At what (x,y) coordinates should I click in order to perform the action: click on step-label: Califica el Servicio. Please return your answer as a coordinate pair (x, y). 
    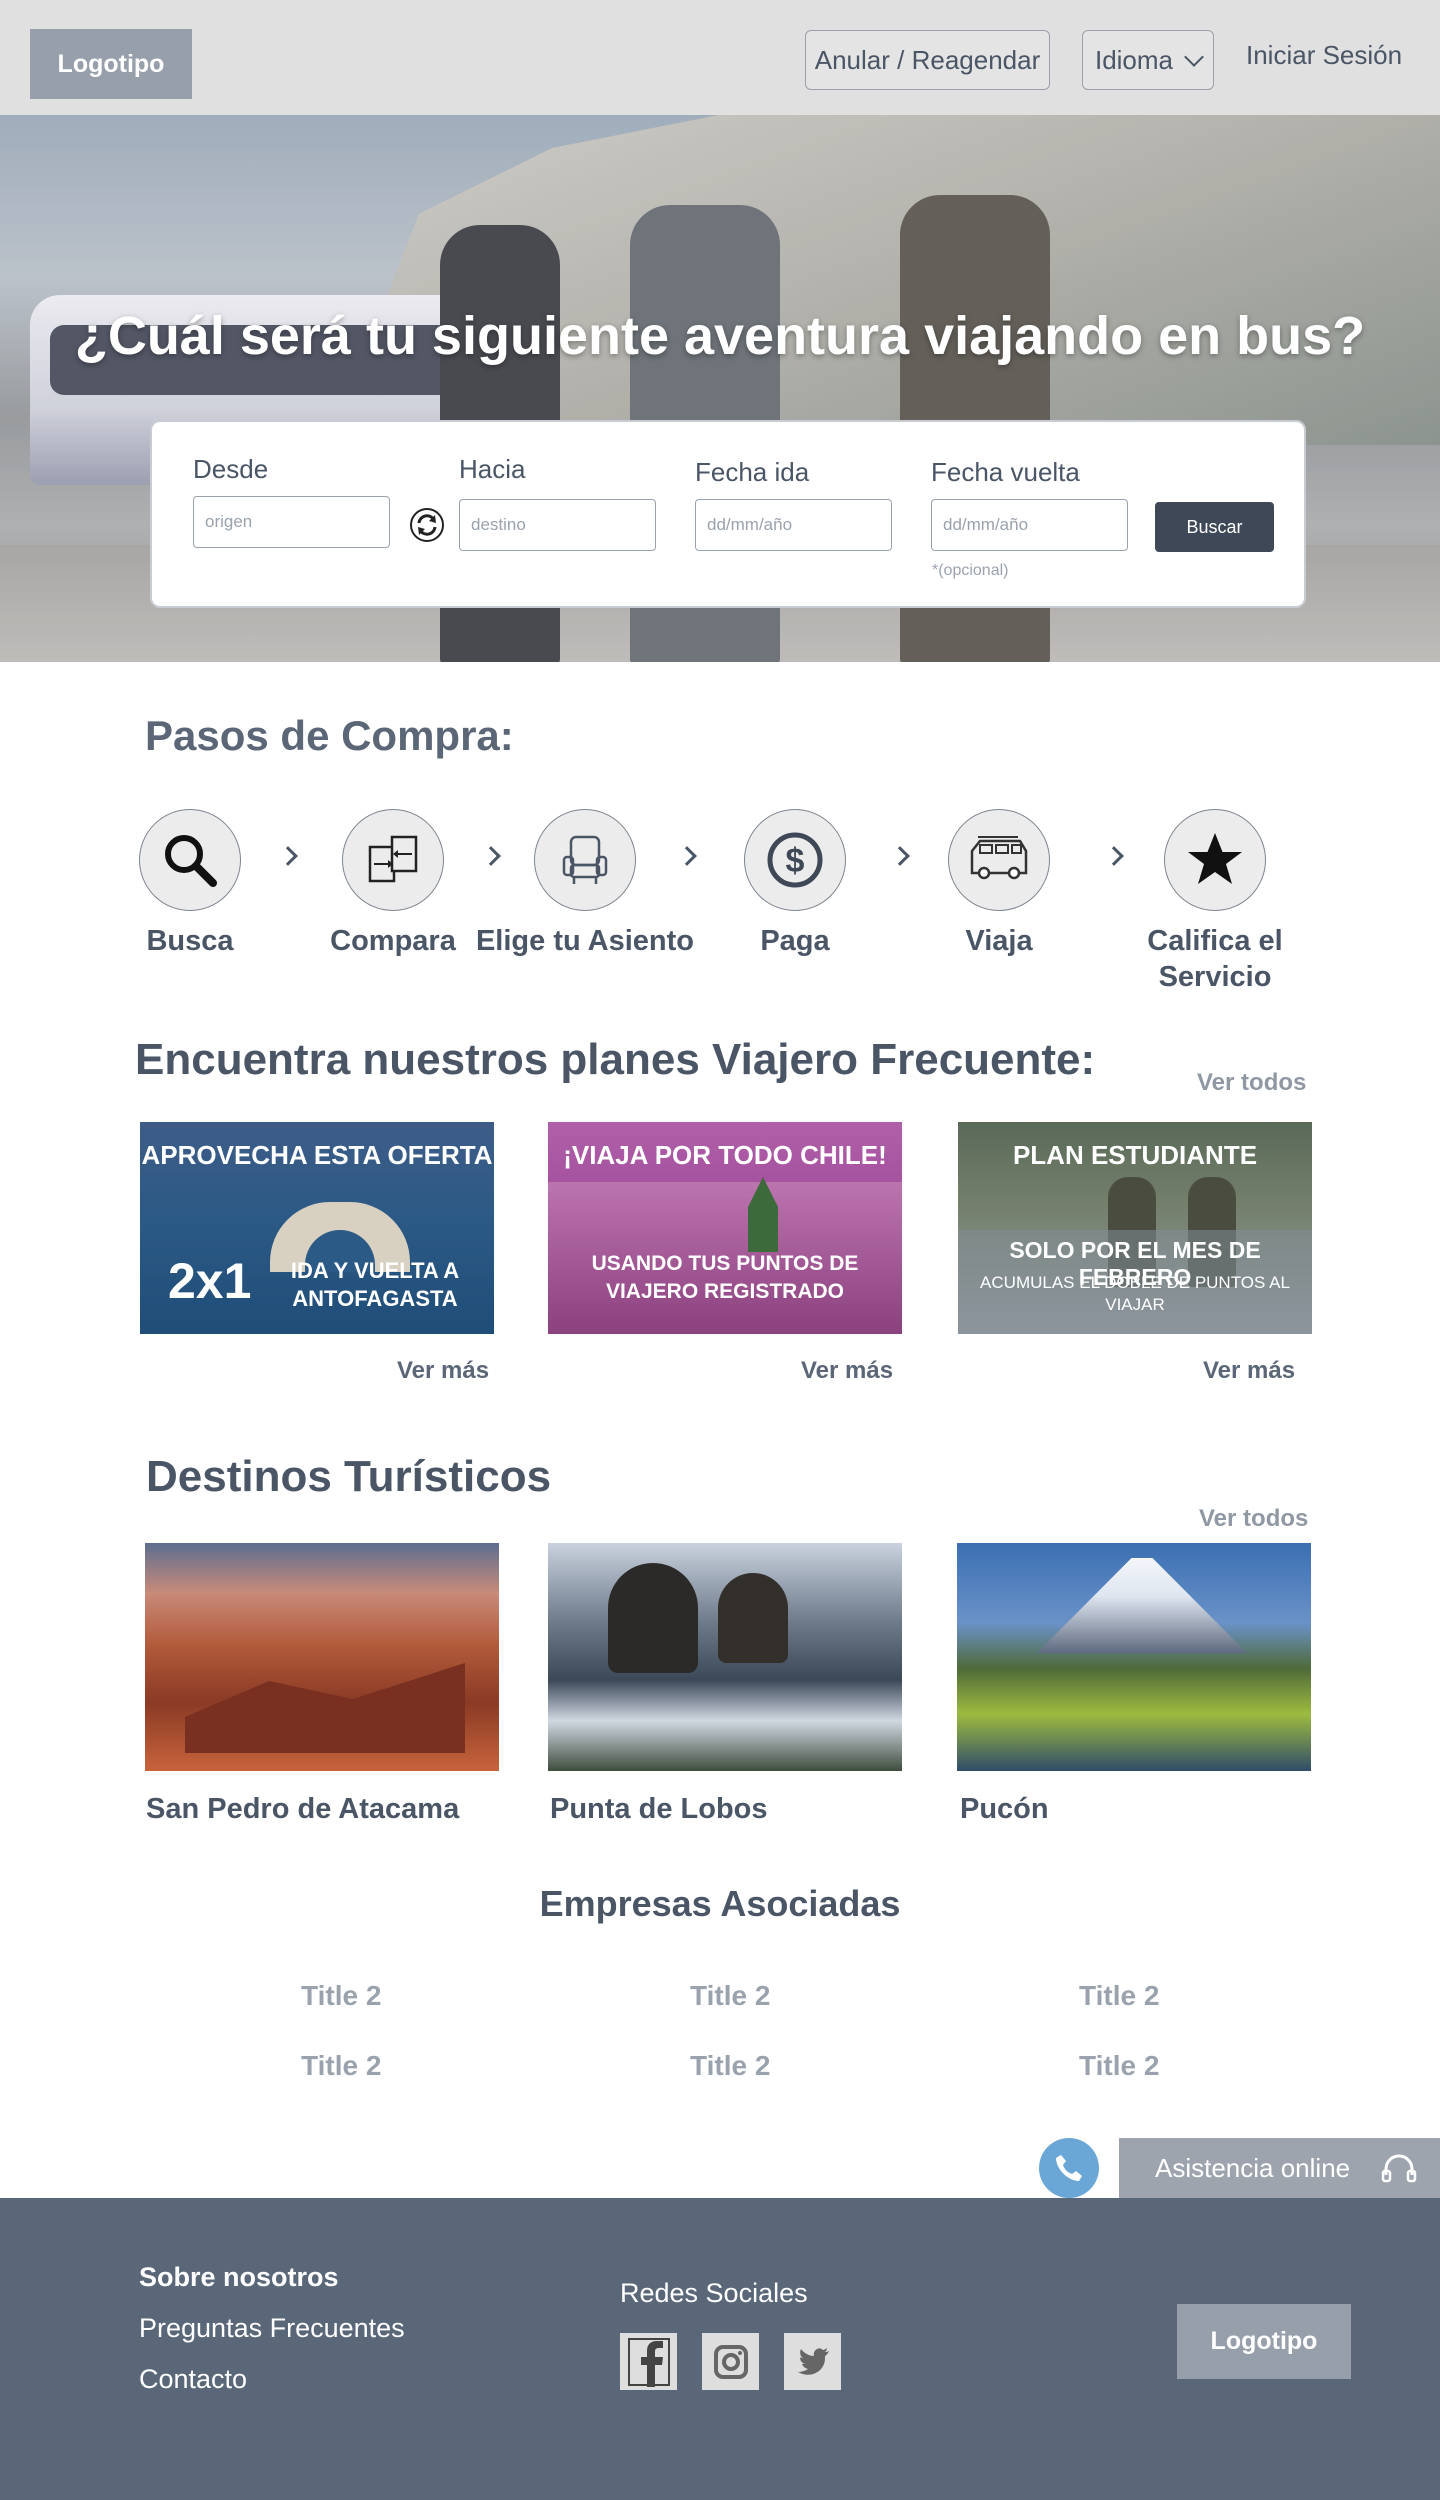
    Looking at the image, I should click on (1215, 959).